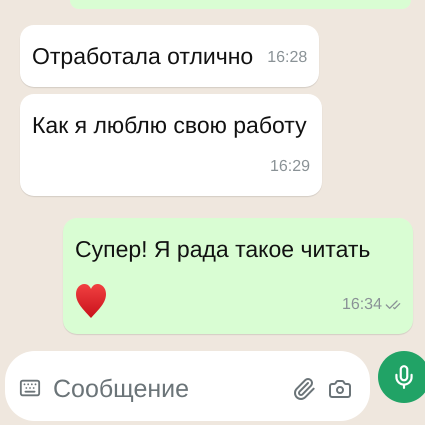 Image resolution: width=425 pixels, height=425 pixels. I want to click on message-text: Супер! Я рада такое читать, so click(222, 249).